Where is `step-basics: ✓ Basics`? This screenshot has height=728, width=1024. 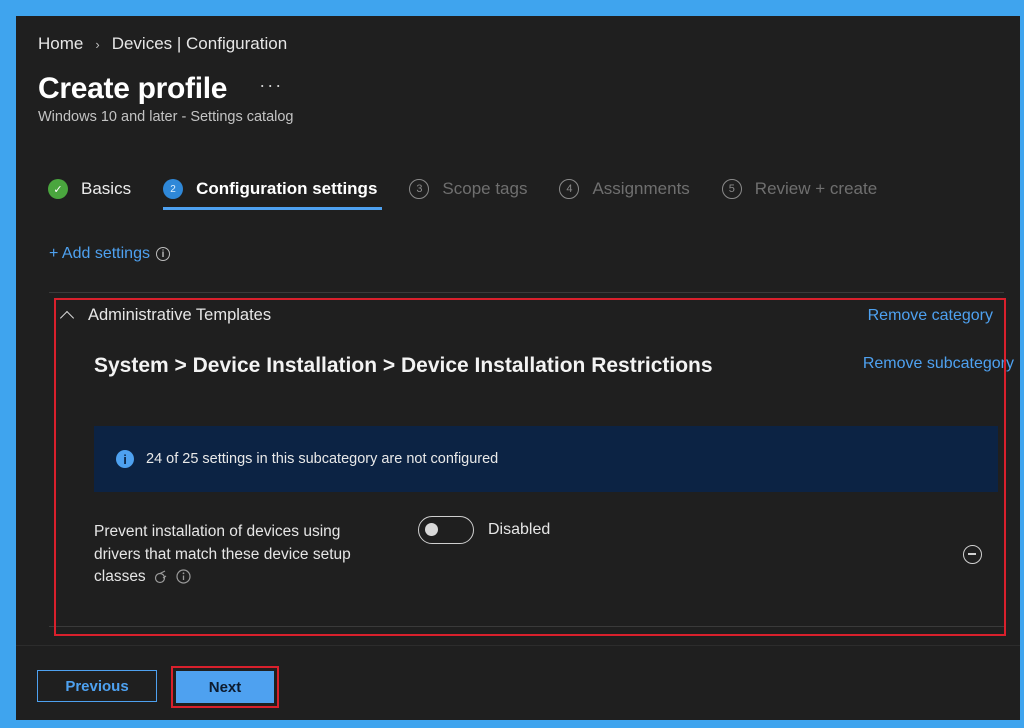
step-basics: ✓ Basics is located at coordinates (89, 189).